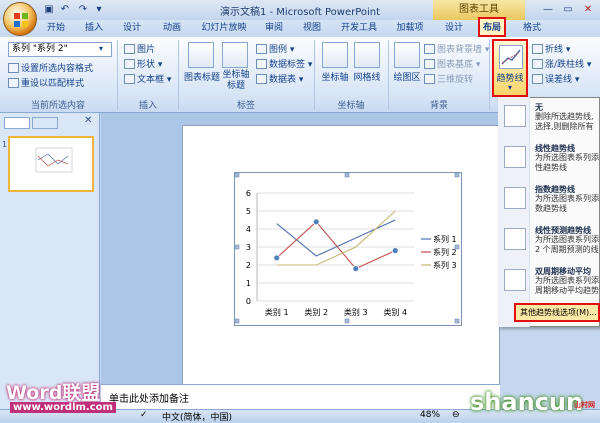 Image resolution: width=600 pixels, height=423 pixels. I want to click on 3d-rotation-button: 三维旋转, so click(448, 78).